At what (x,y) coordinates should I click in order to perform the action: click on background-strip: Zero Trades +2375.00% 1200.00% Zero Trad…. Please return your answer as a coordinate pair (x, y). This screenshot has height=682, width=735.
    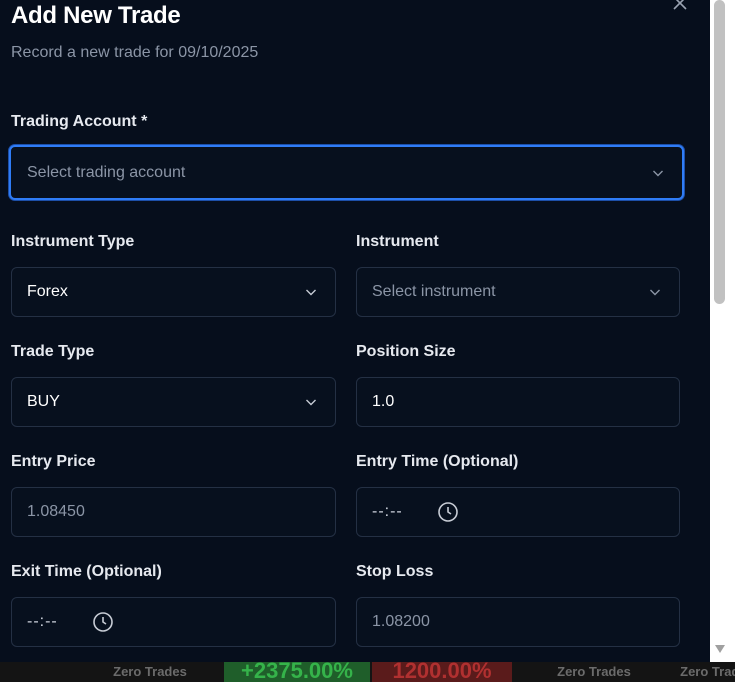
    Looking at the image, I should click on (367, 671).